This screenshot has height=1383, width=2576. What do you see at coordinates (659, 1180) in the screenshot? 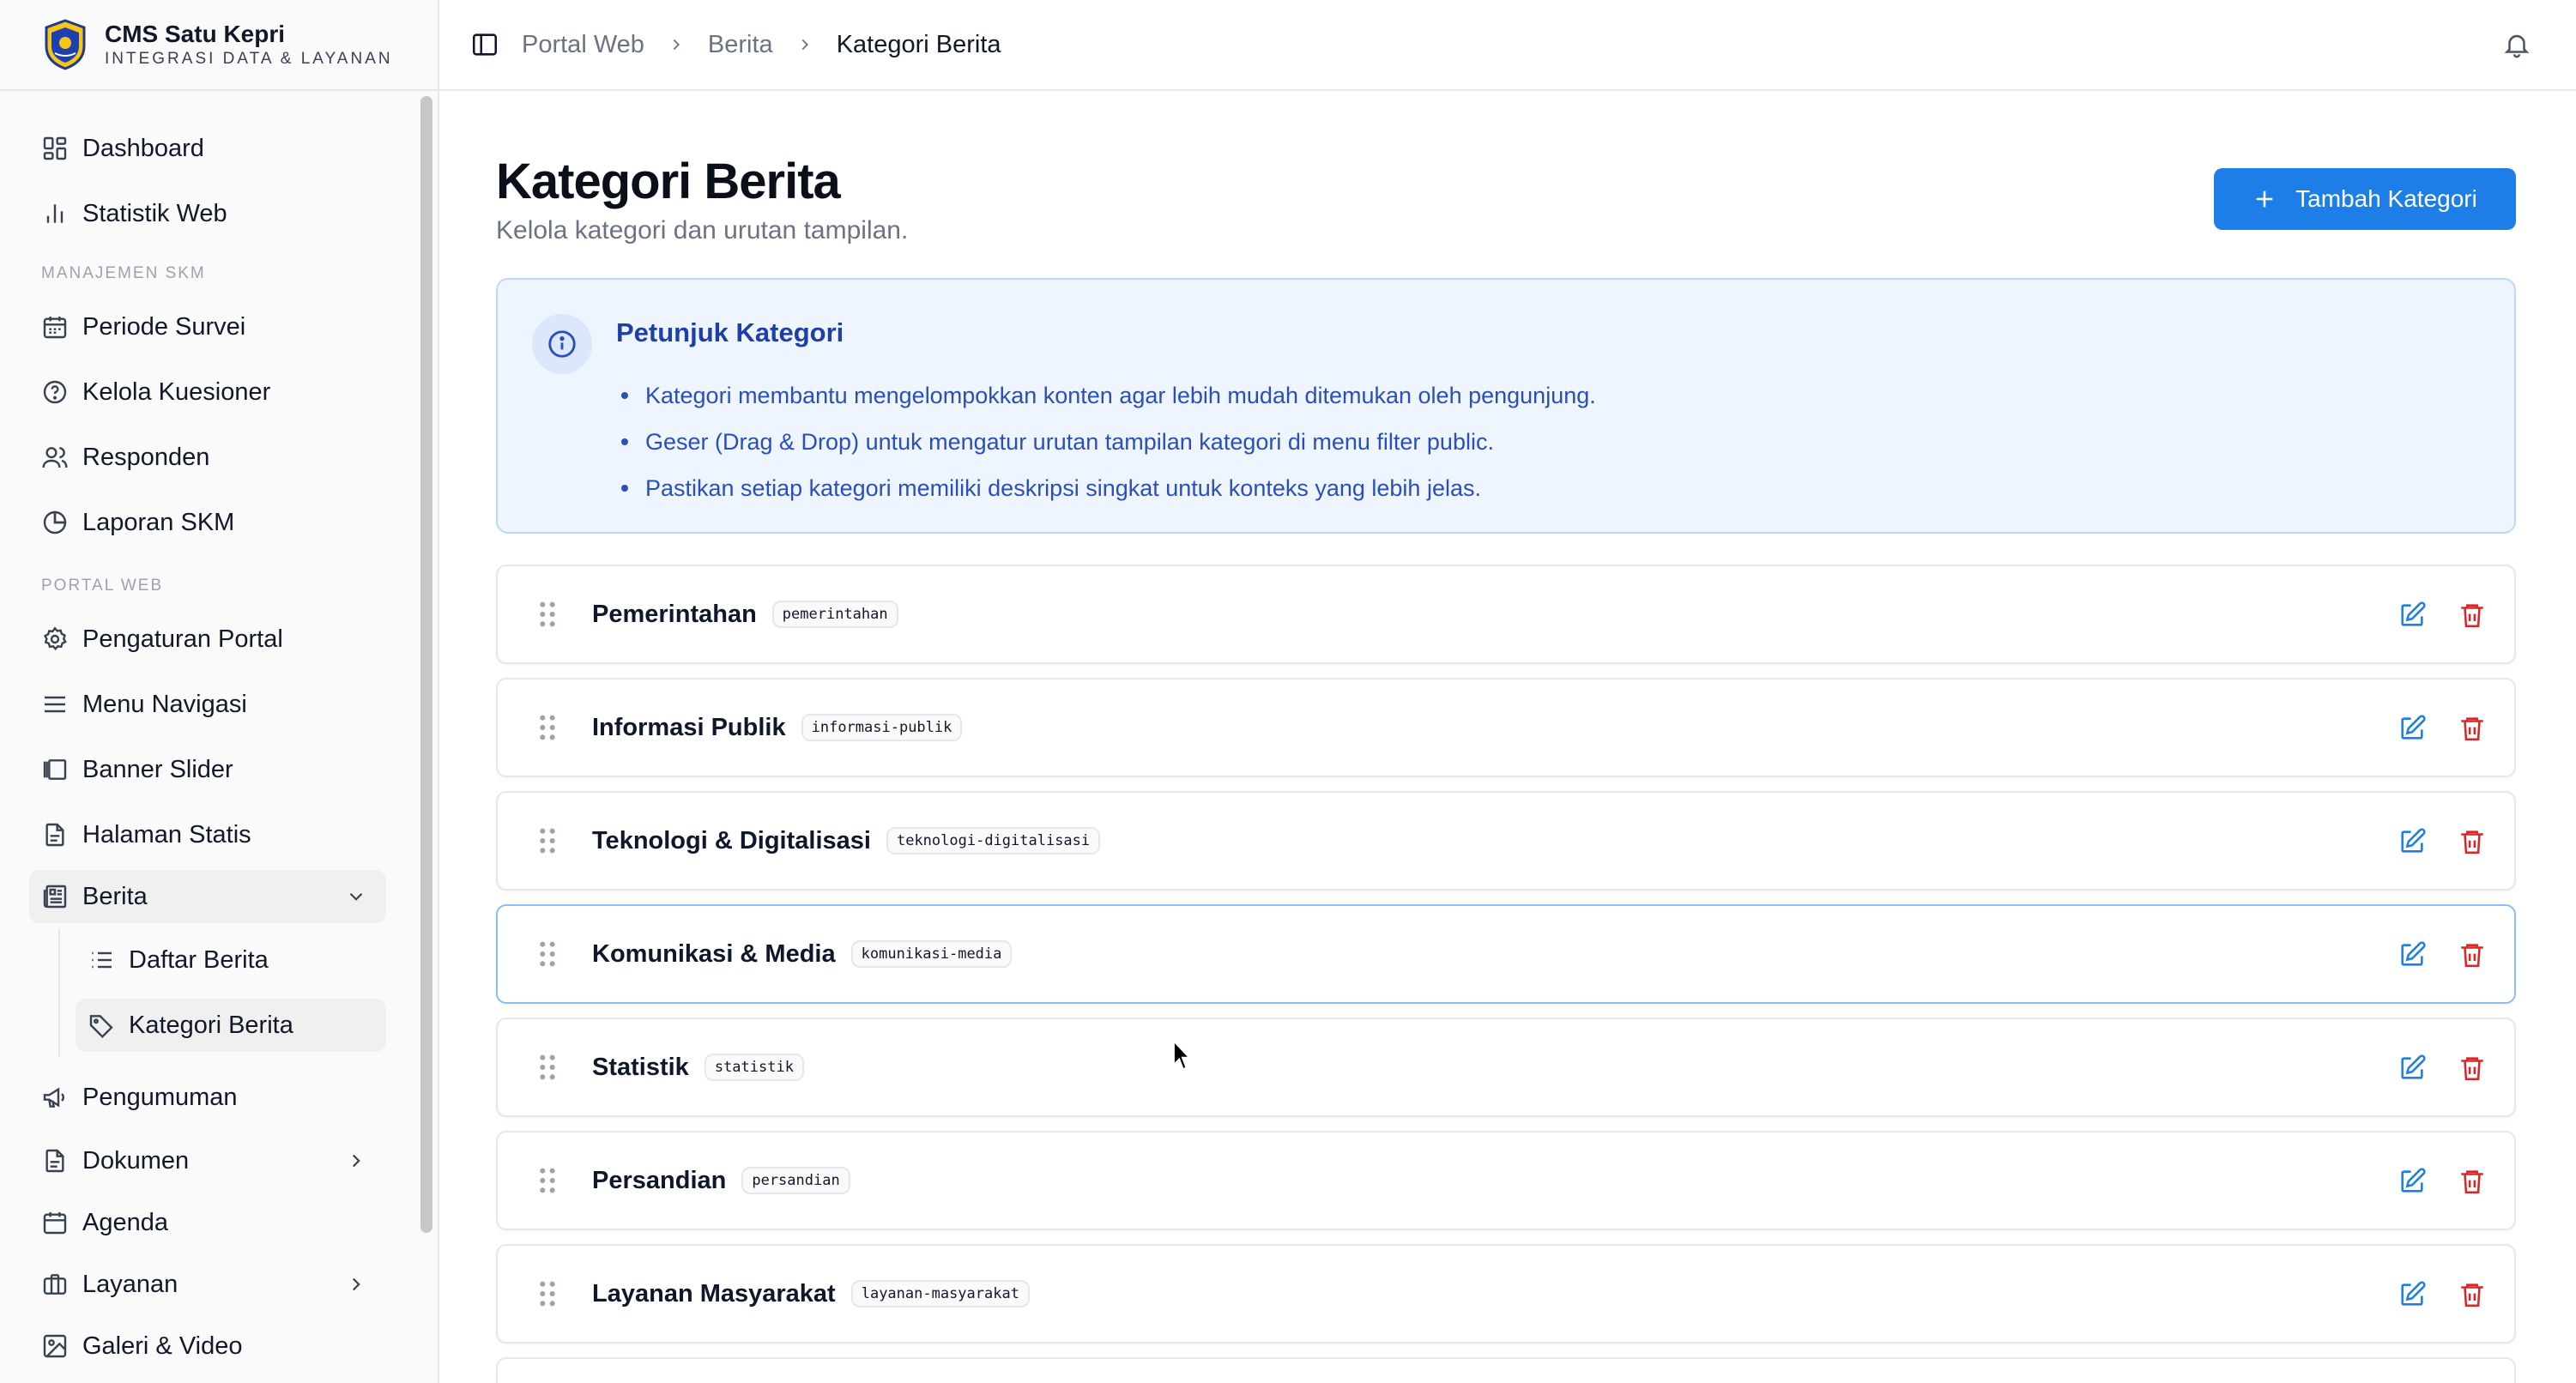
I see `category-name: Persandian` at bounding box center [659, 1180].